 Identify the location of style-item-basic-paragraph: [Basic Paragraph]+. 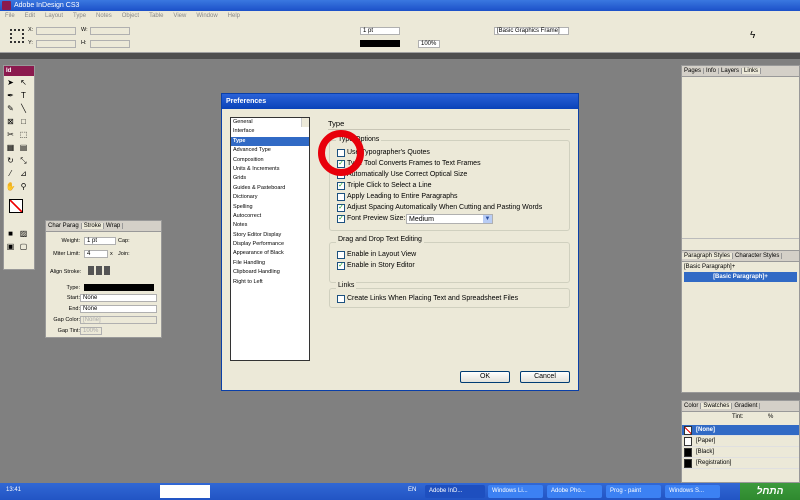
(740, 277).